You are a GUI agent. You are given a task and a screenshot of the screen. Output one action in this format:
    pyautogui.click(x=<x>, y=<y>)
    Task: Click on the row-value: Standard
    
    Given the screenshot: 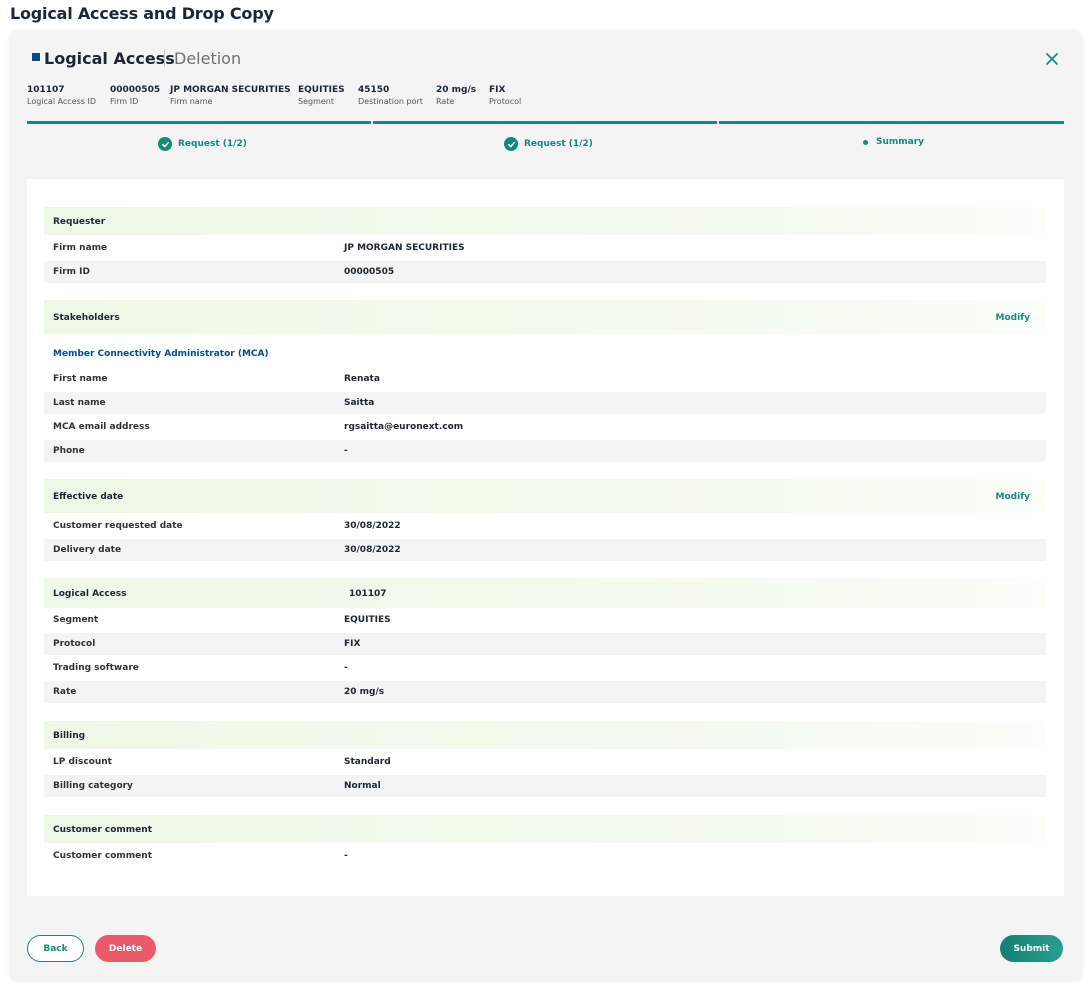 What is the action you would take?
    pyautogui.click(x=367, y=762)
    